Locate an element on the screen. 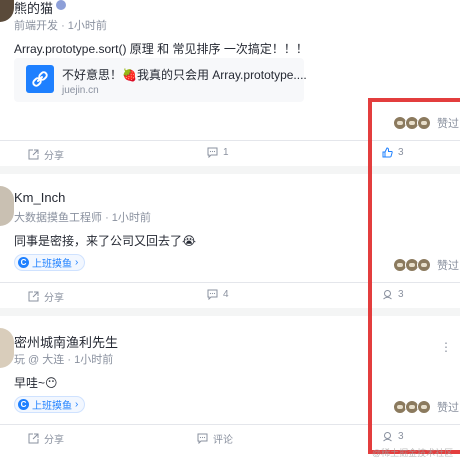 Image resolution: width=460 pixels, height=460 pixels. author-role: 大数据摸鱼工程师 is located at coordinates (58, 218).